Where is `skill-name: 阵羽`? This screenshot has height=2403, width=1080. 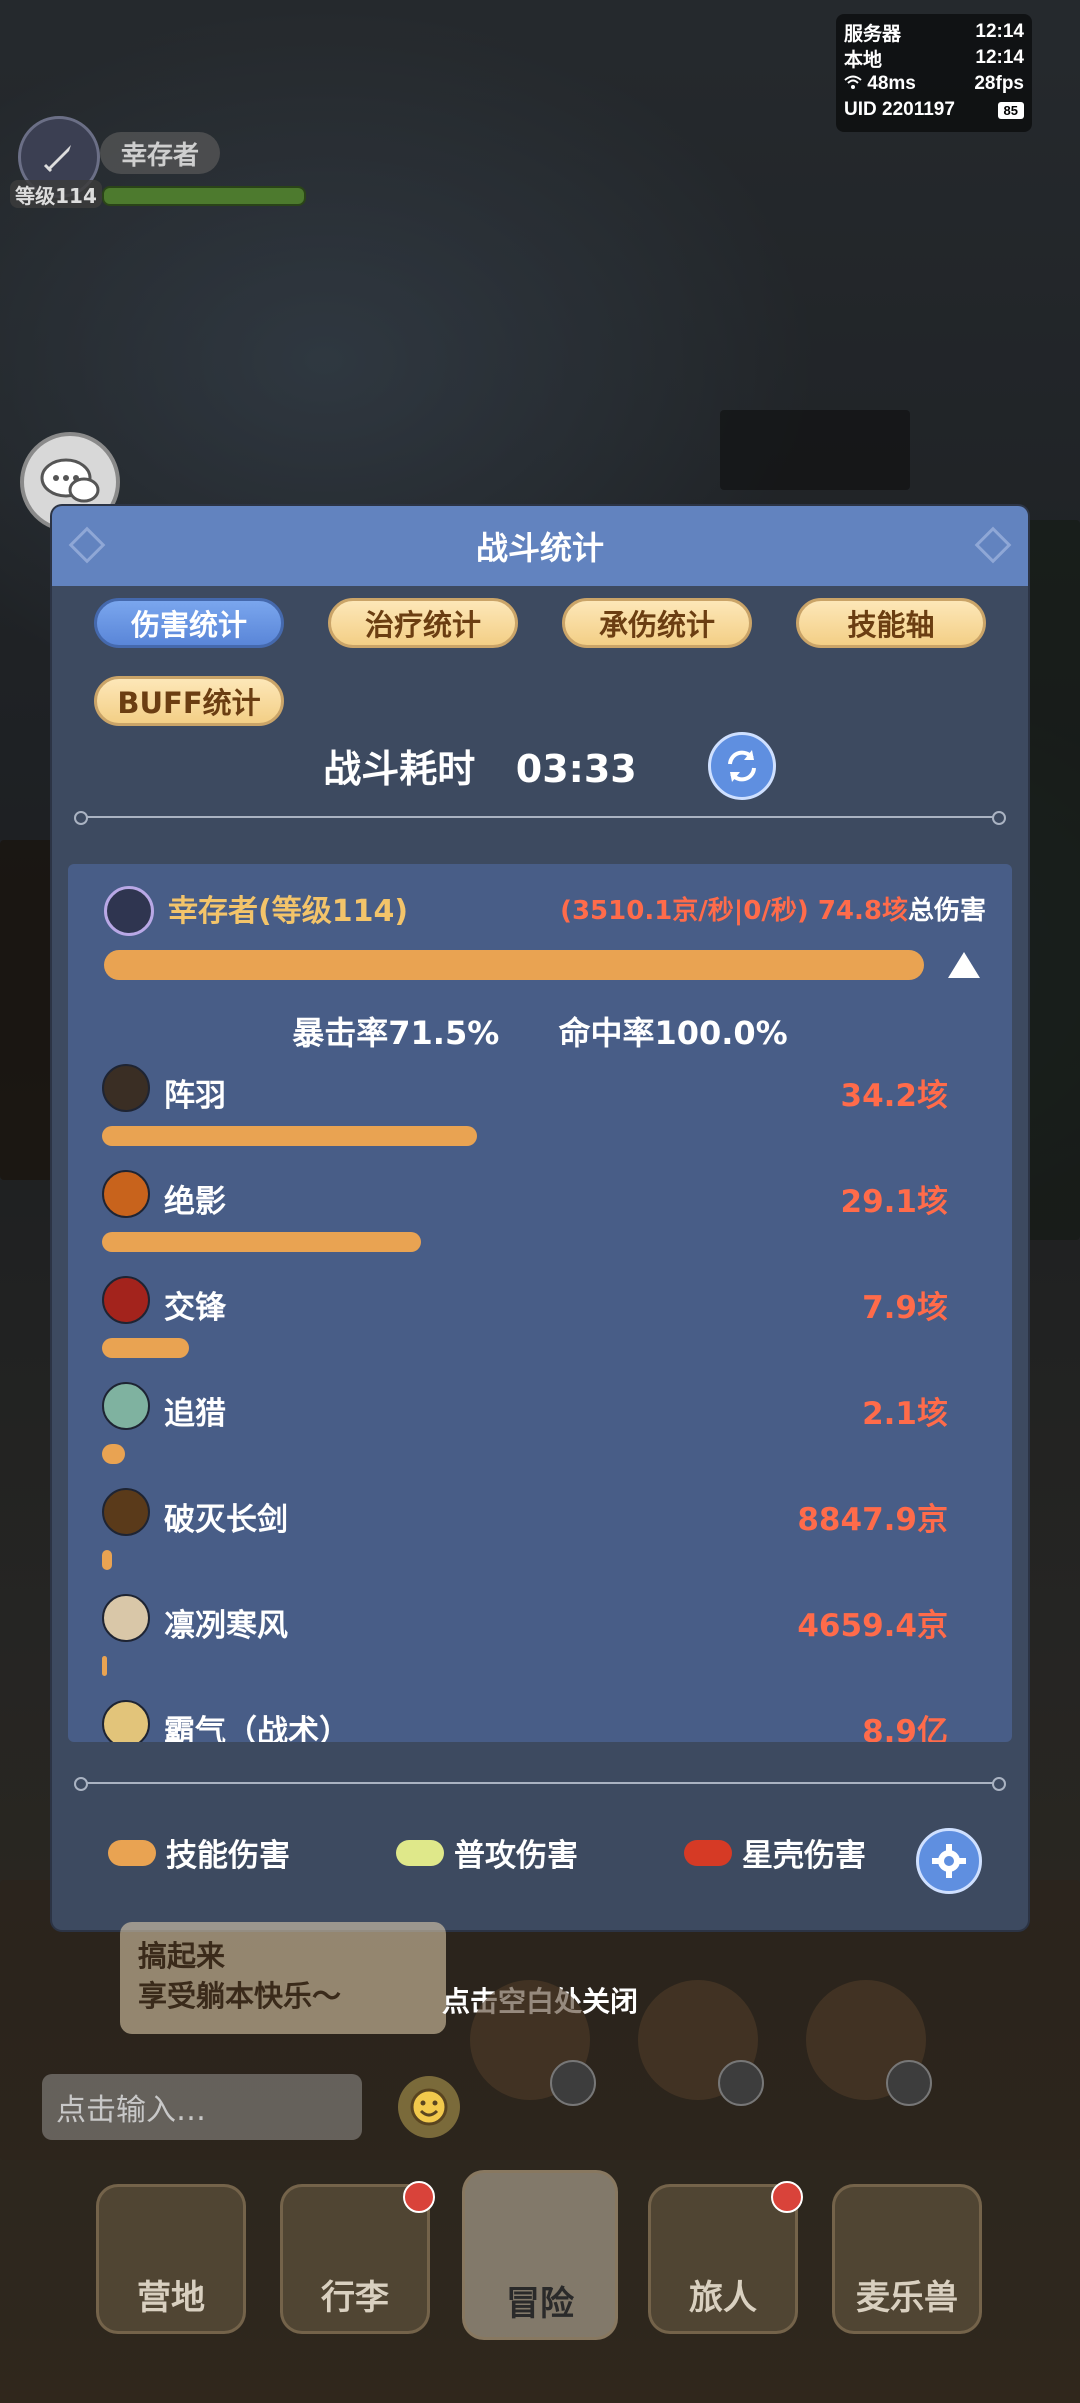
skill-name: 阵羽 is located at coordinates (195, 1096).